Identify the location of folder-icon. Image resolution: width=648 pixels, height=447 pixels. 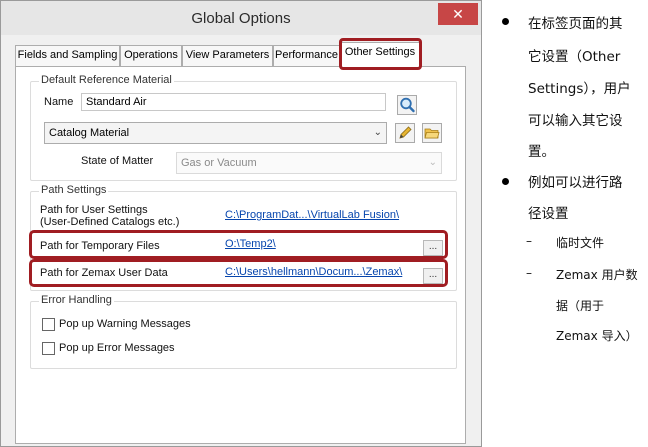
(432, 133).